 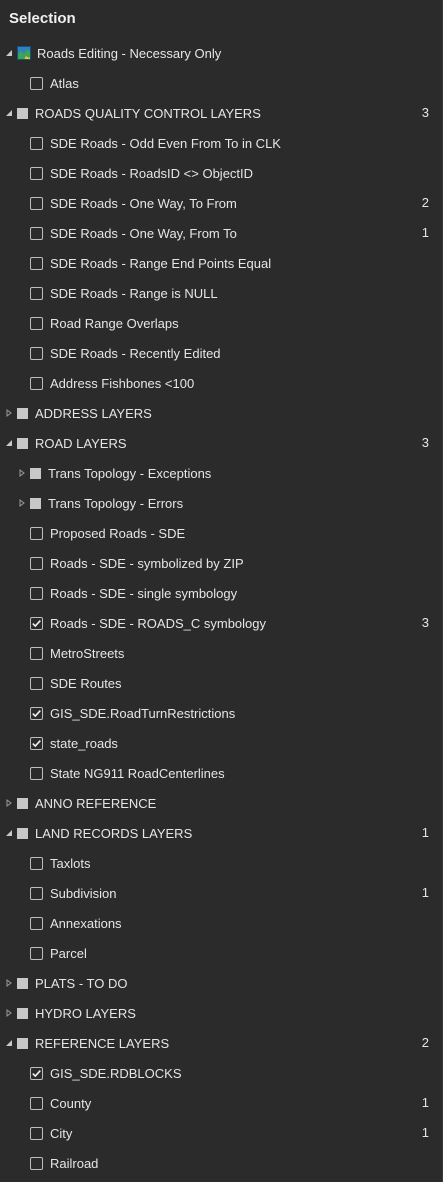 What do you see at coordinates (135, 353) in the screenshot?
I see `row-label: SDE Roads - Recently Edited` at bounding box center [135, 353].